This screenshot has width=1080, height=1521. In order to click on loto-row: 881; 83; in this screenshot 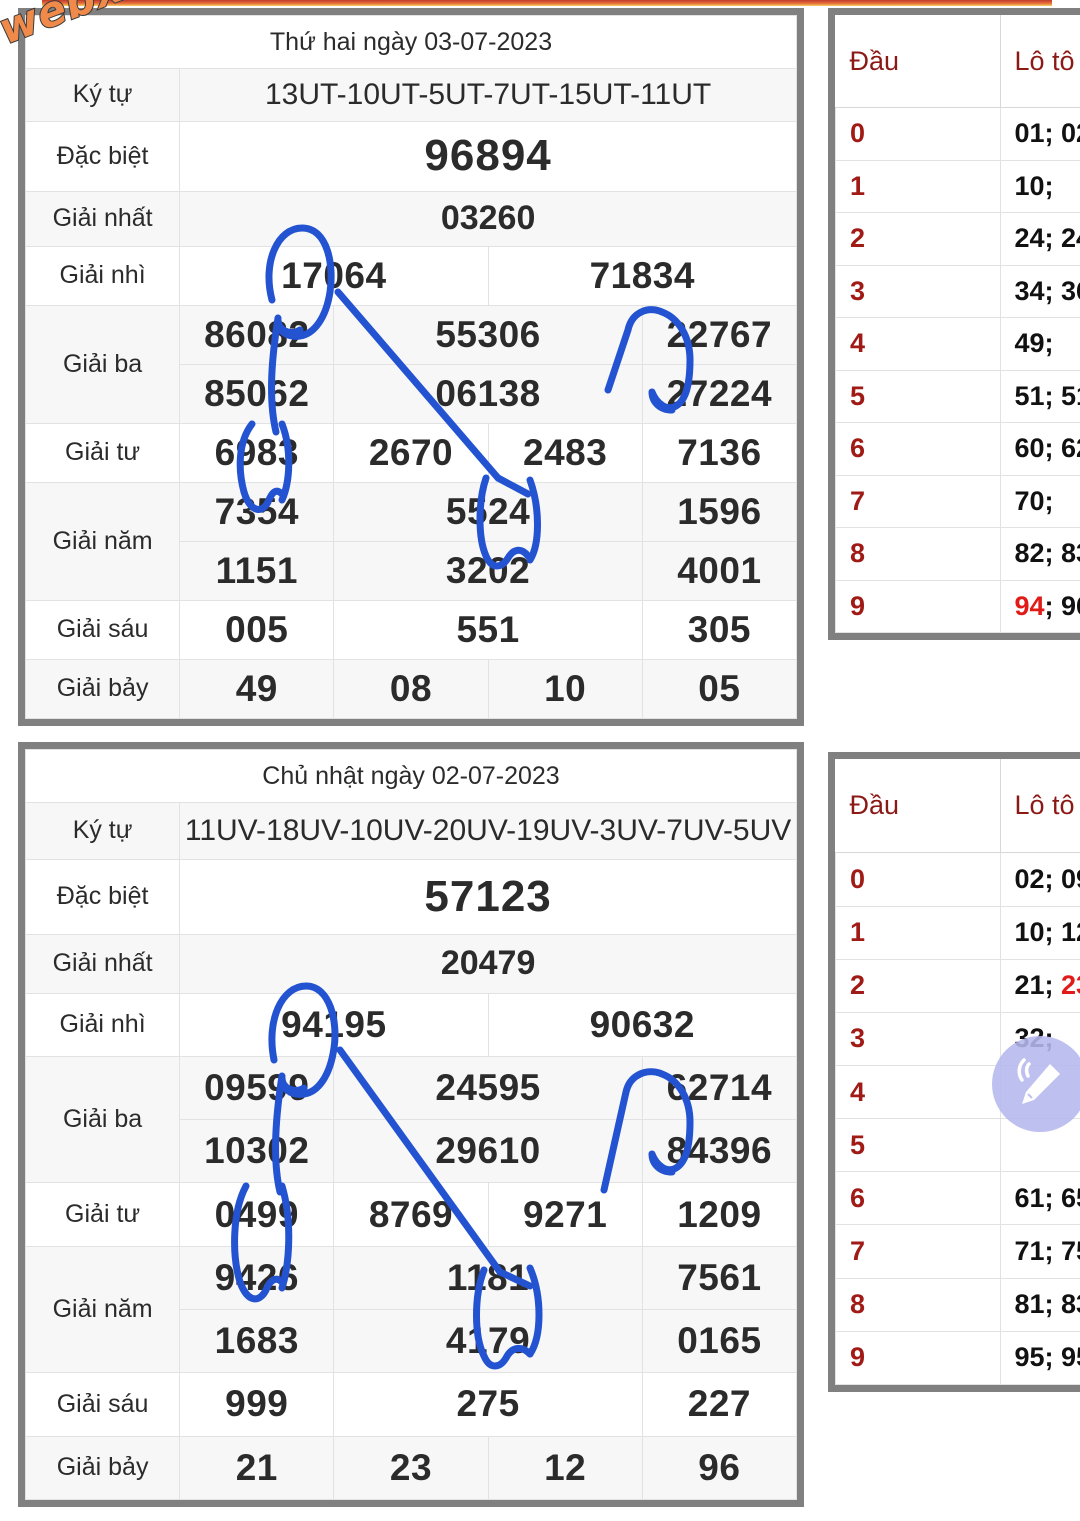, I will do `click(957, 1304)`.